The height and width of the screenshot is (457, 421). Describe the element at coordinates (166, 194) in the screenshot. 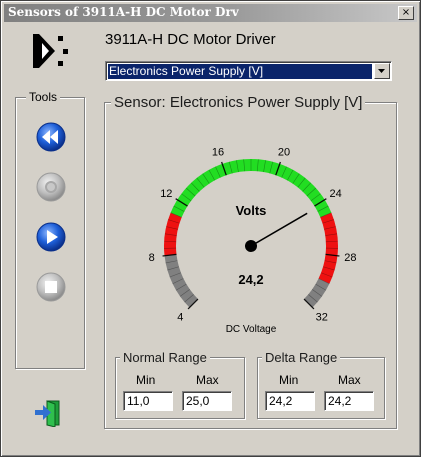

I see `gauge-tick-label: 12` at that location.